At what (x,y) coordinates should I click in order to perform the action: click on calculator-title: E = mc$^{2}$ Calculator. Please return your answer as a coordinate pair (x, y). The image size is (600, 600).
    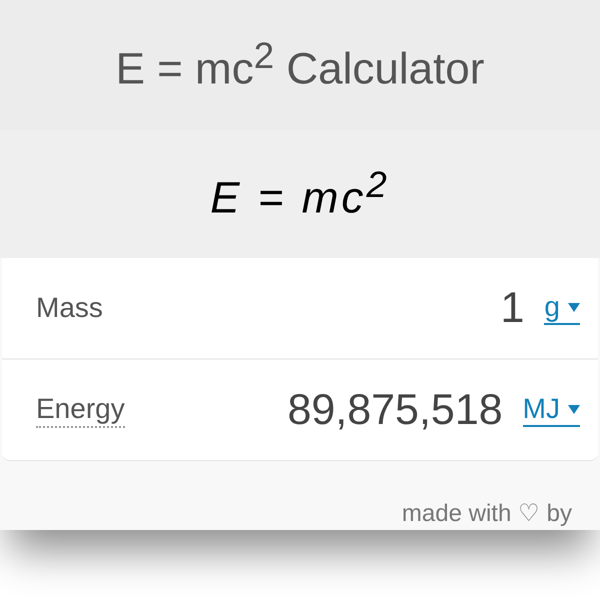
    Looking at the image, I should click on (300, 65).